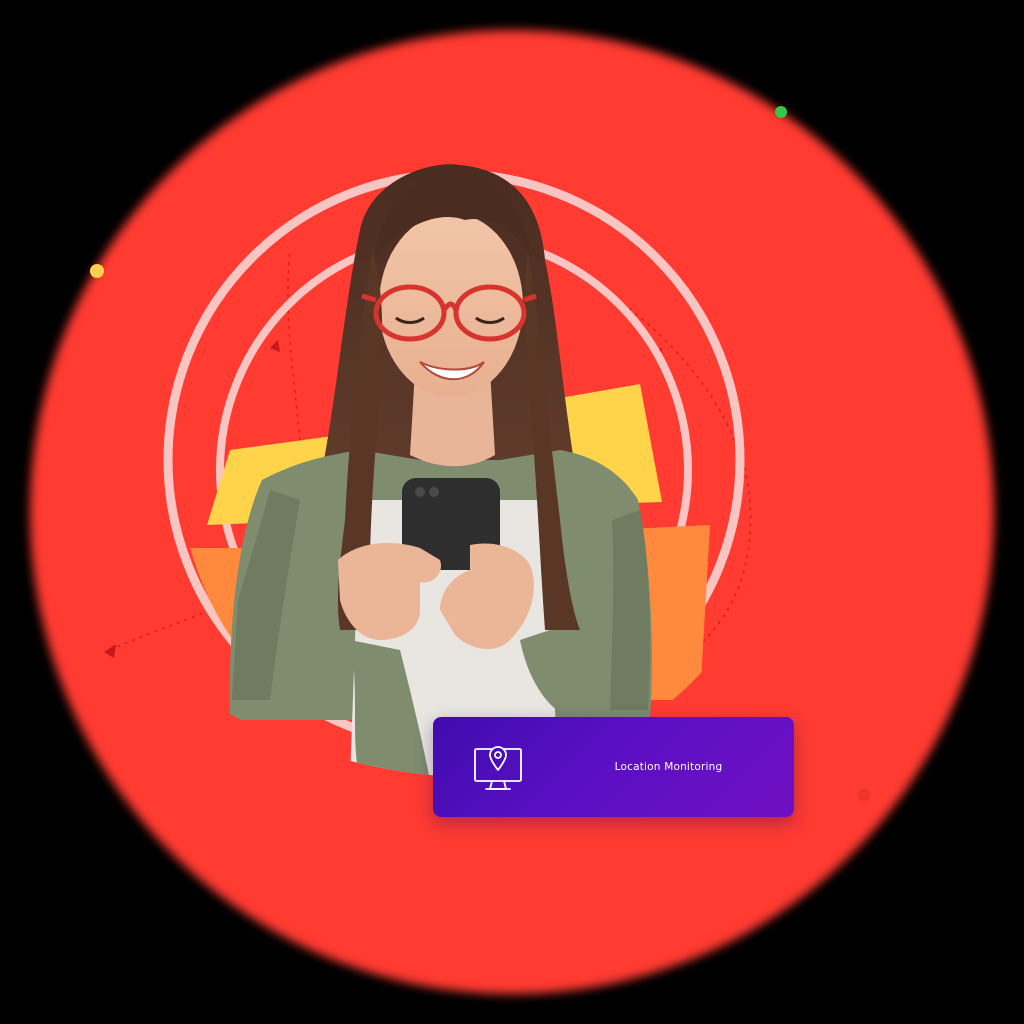 Image resolution: width=1024 pixels, height=1024 pixels. What do you see at coordinates (97, 271) in the screenshot?
I see `yellow-dot` at bounding box center [97, 271].